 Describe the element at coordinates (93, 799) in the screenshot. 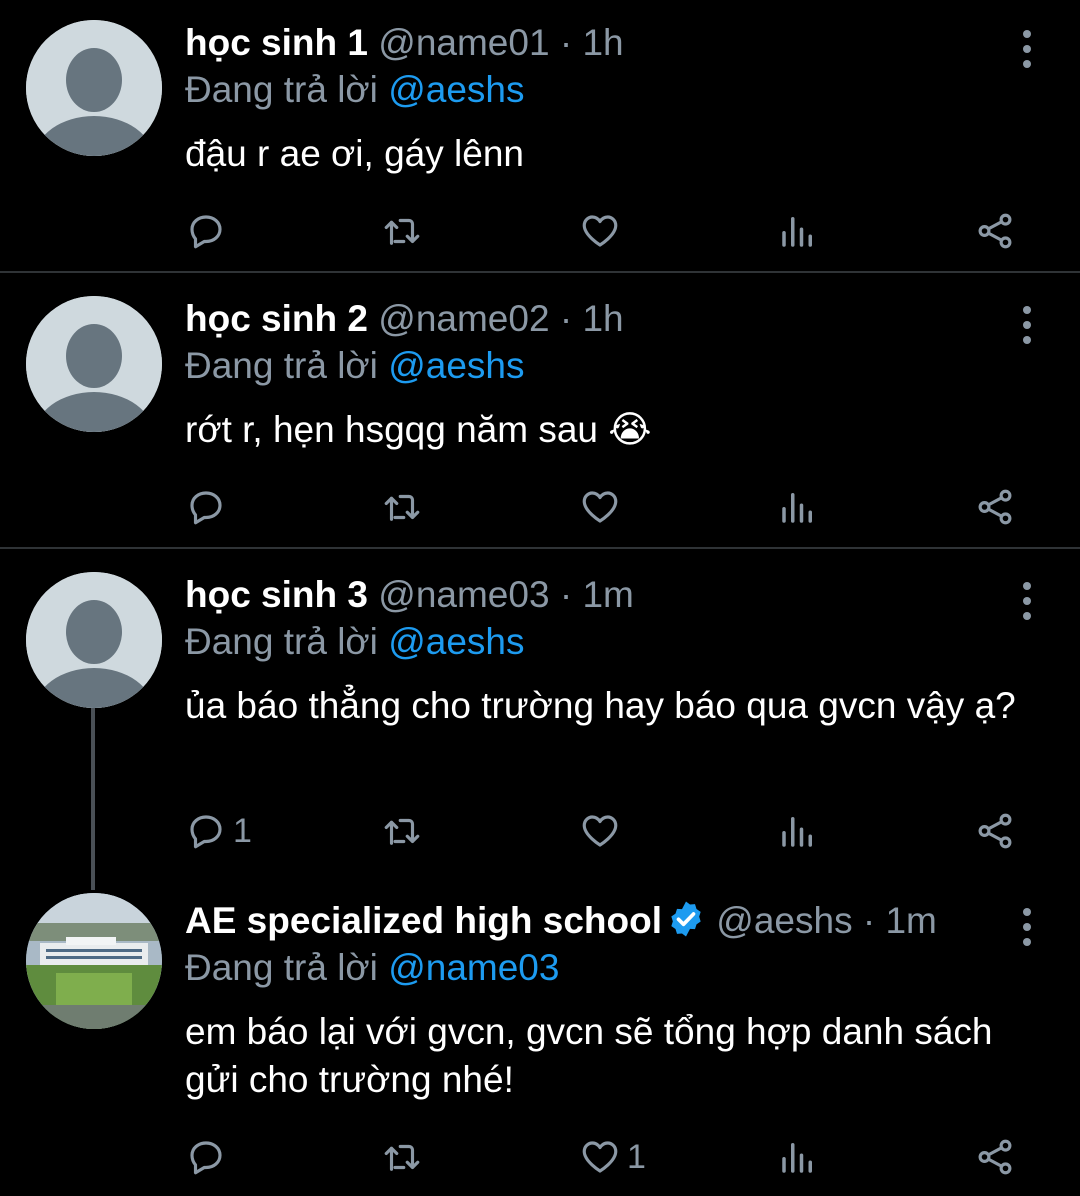

I see `thread-connector-line` at that location.